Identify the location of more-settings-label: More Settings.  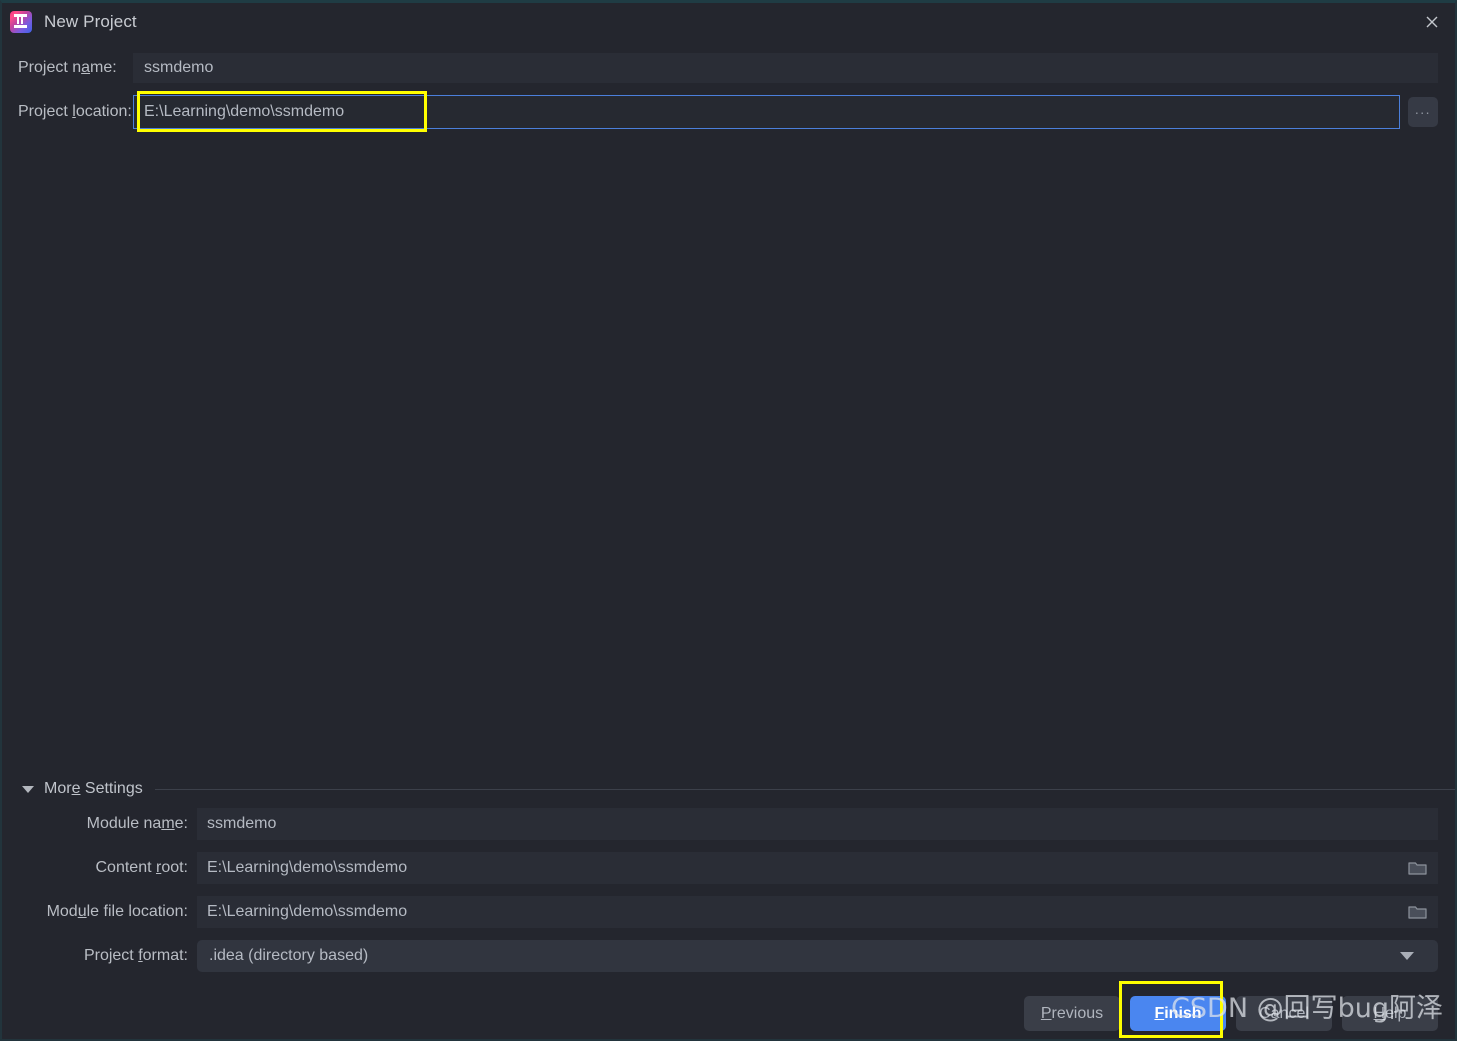
(93, 788).